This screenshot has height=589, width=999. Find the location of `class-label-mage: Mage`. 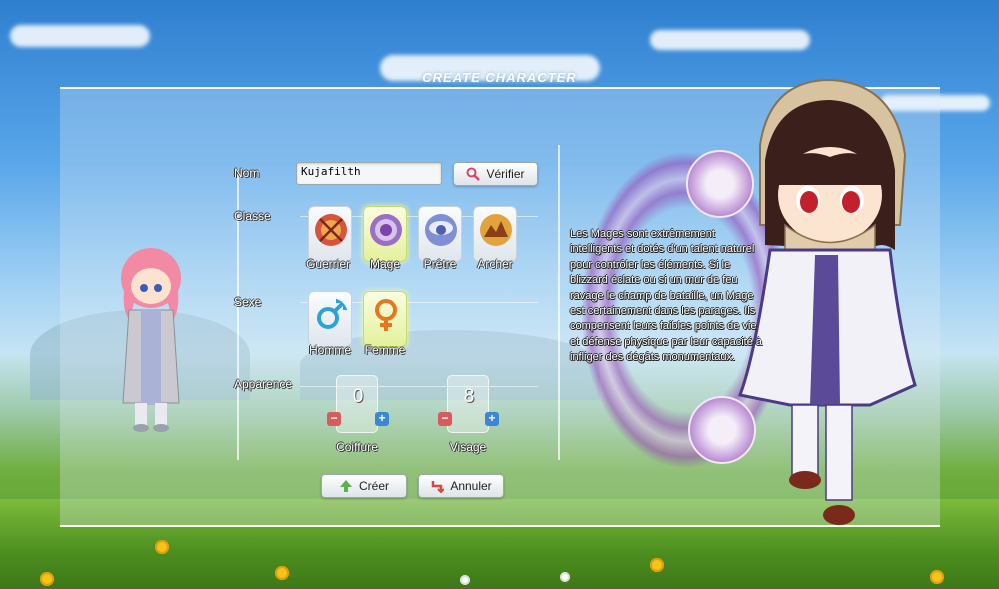

class-label-mage: Mage is located at coordinates (385, 264).